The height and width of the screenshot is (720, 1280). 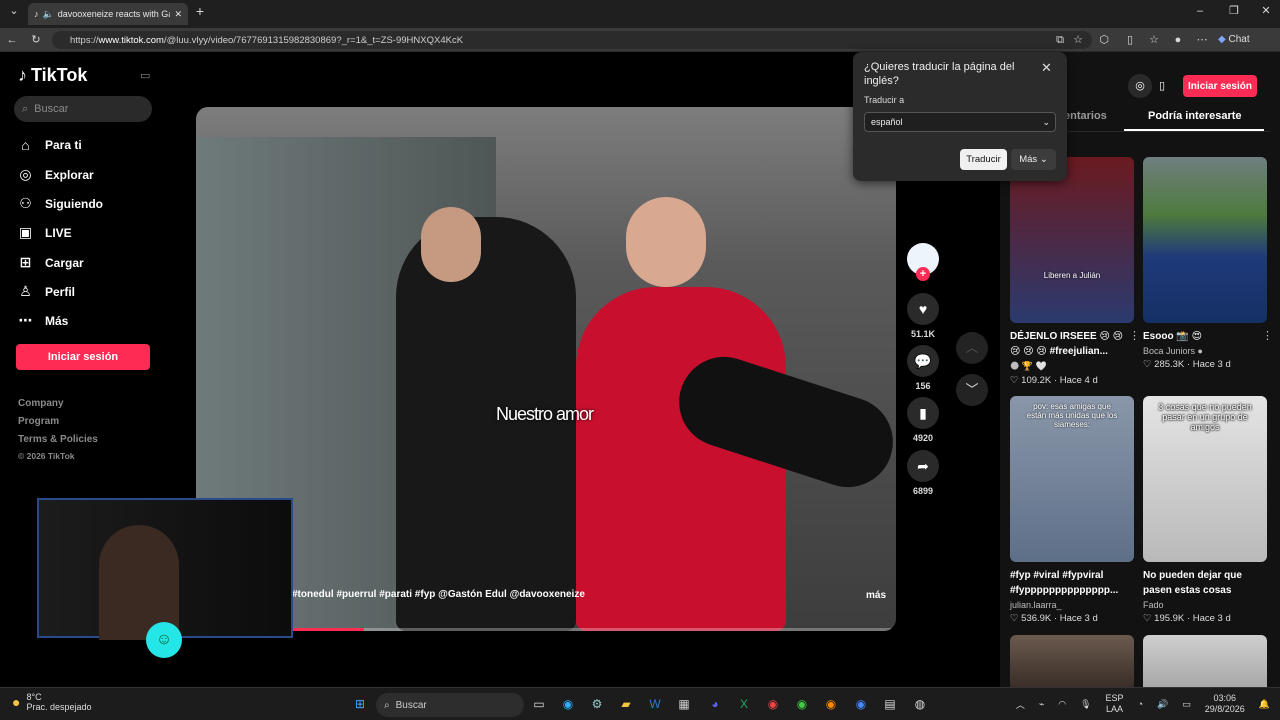 What do you see at coordinates (972, 348) in the screenshot?
I see `previous-video-button: ︿` at bounding box center [972, 348].